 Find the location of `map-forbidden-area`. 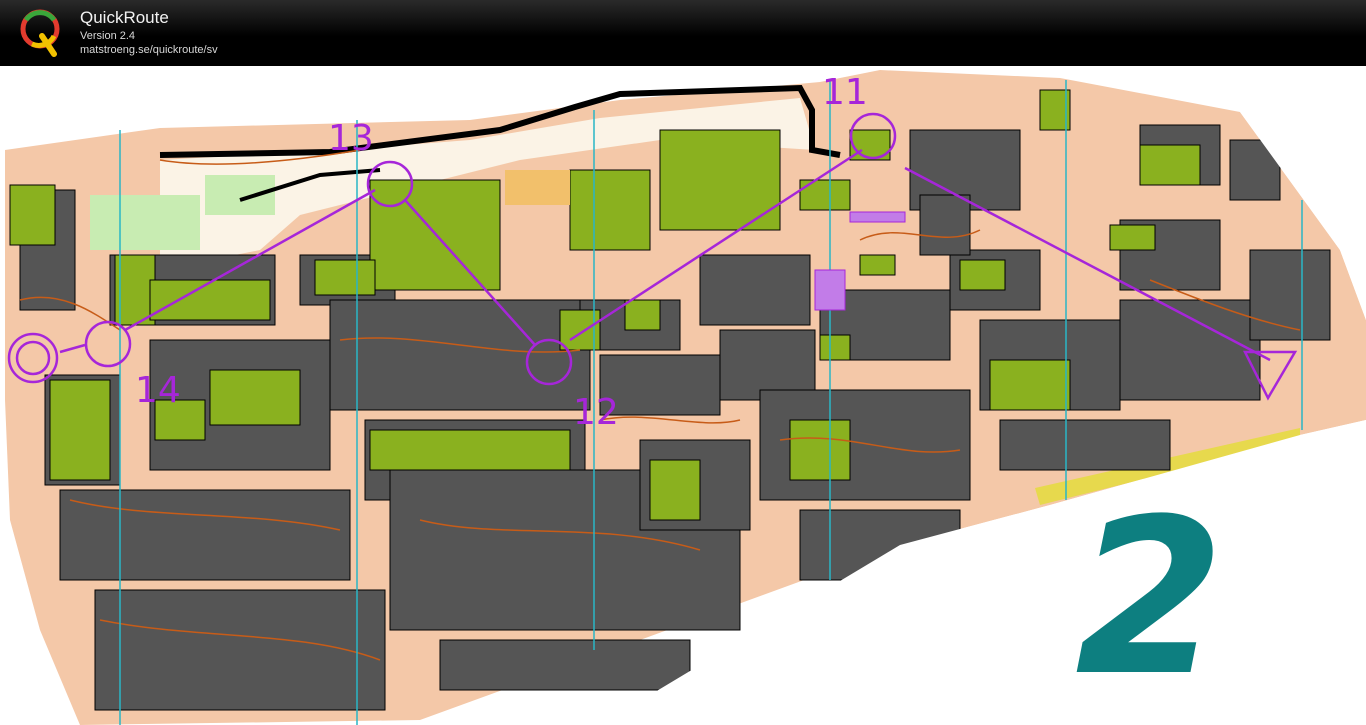

map-forbidden-area is located at coordinates (830, 290).